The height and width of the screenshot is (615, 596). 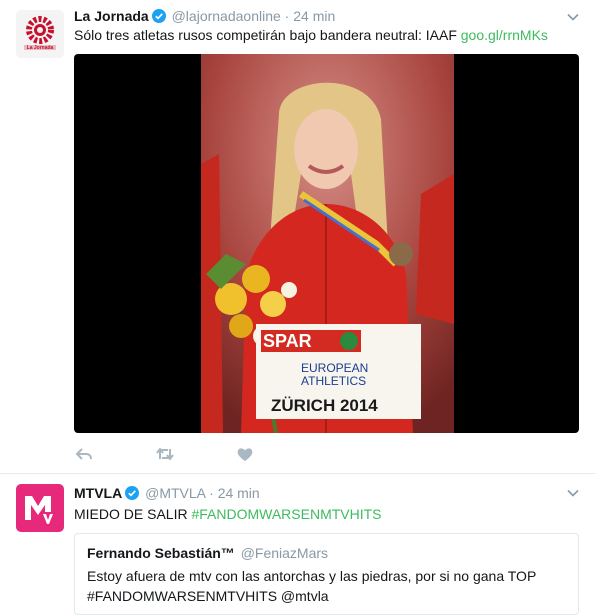 I want to click on tweet-header: La Jornada @lajornadaonline · 24 min, so click(x=315, y=17).